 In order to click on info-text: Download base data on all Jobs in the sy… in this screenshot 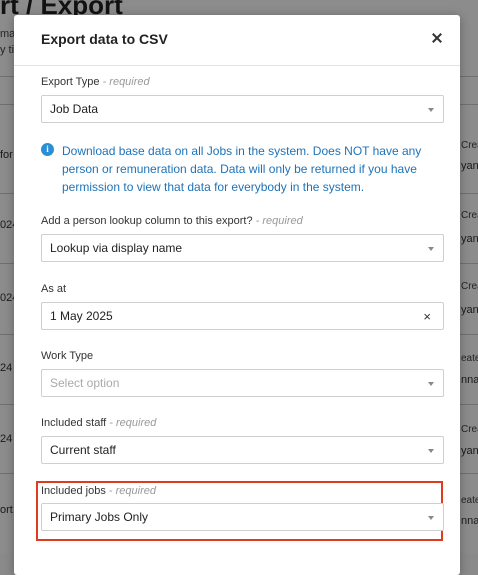, I will do `click(242, 169)`.